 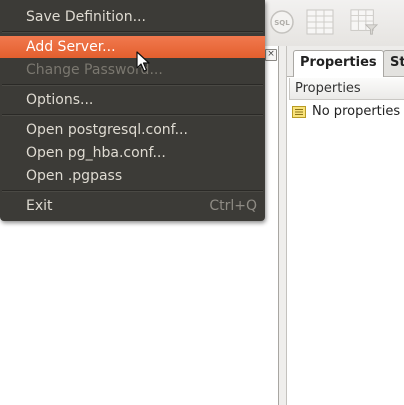 I want to click on mouse-cursor-icon, so click(x=143, y=61).